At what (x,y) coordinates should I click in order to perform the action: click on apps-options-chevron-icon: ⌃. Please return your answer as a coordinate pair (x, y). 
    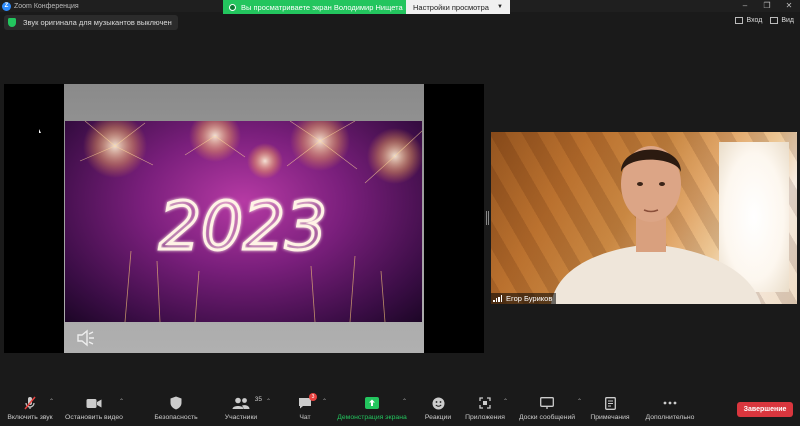
    Looking at the image, I should click on (505, 401).